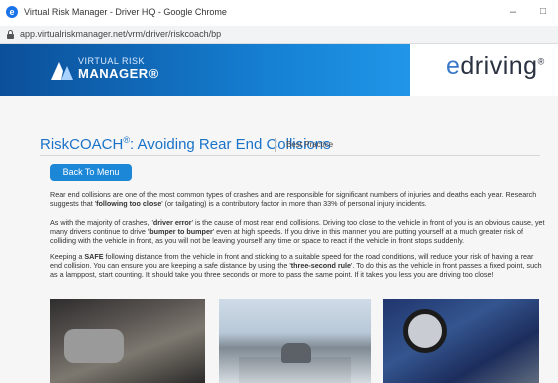  What do you see at coordinates (12, 12) in the screenshot?
I see `chrome-icon: e` at bounding box center [12, 12].